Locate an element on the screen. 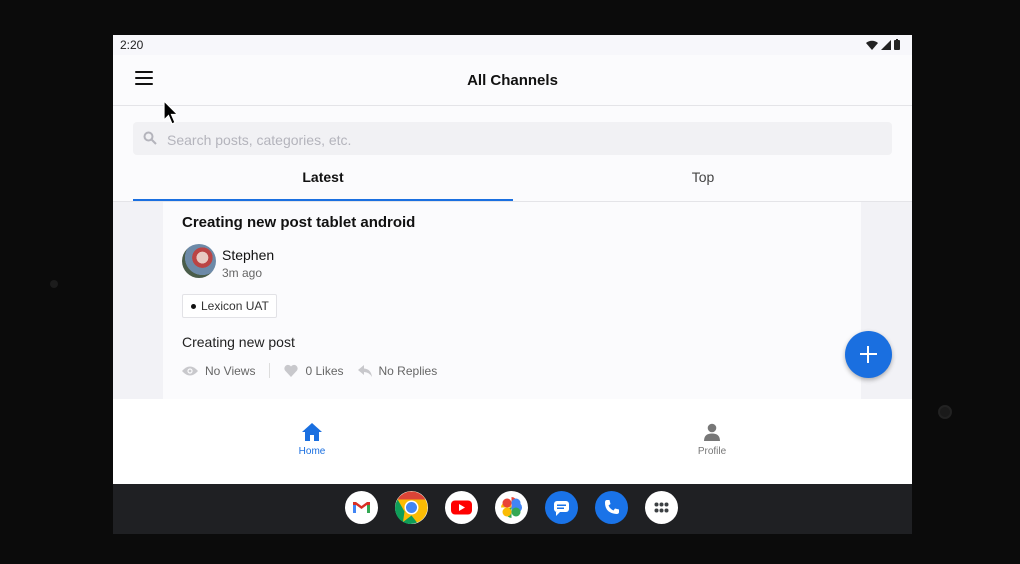  phone-icon is located at coordinates (611, 507).